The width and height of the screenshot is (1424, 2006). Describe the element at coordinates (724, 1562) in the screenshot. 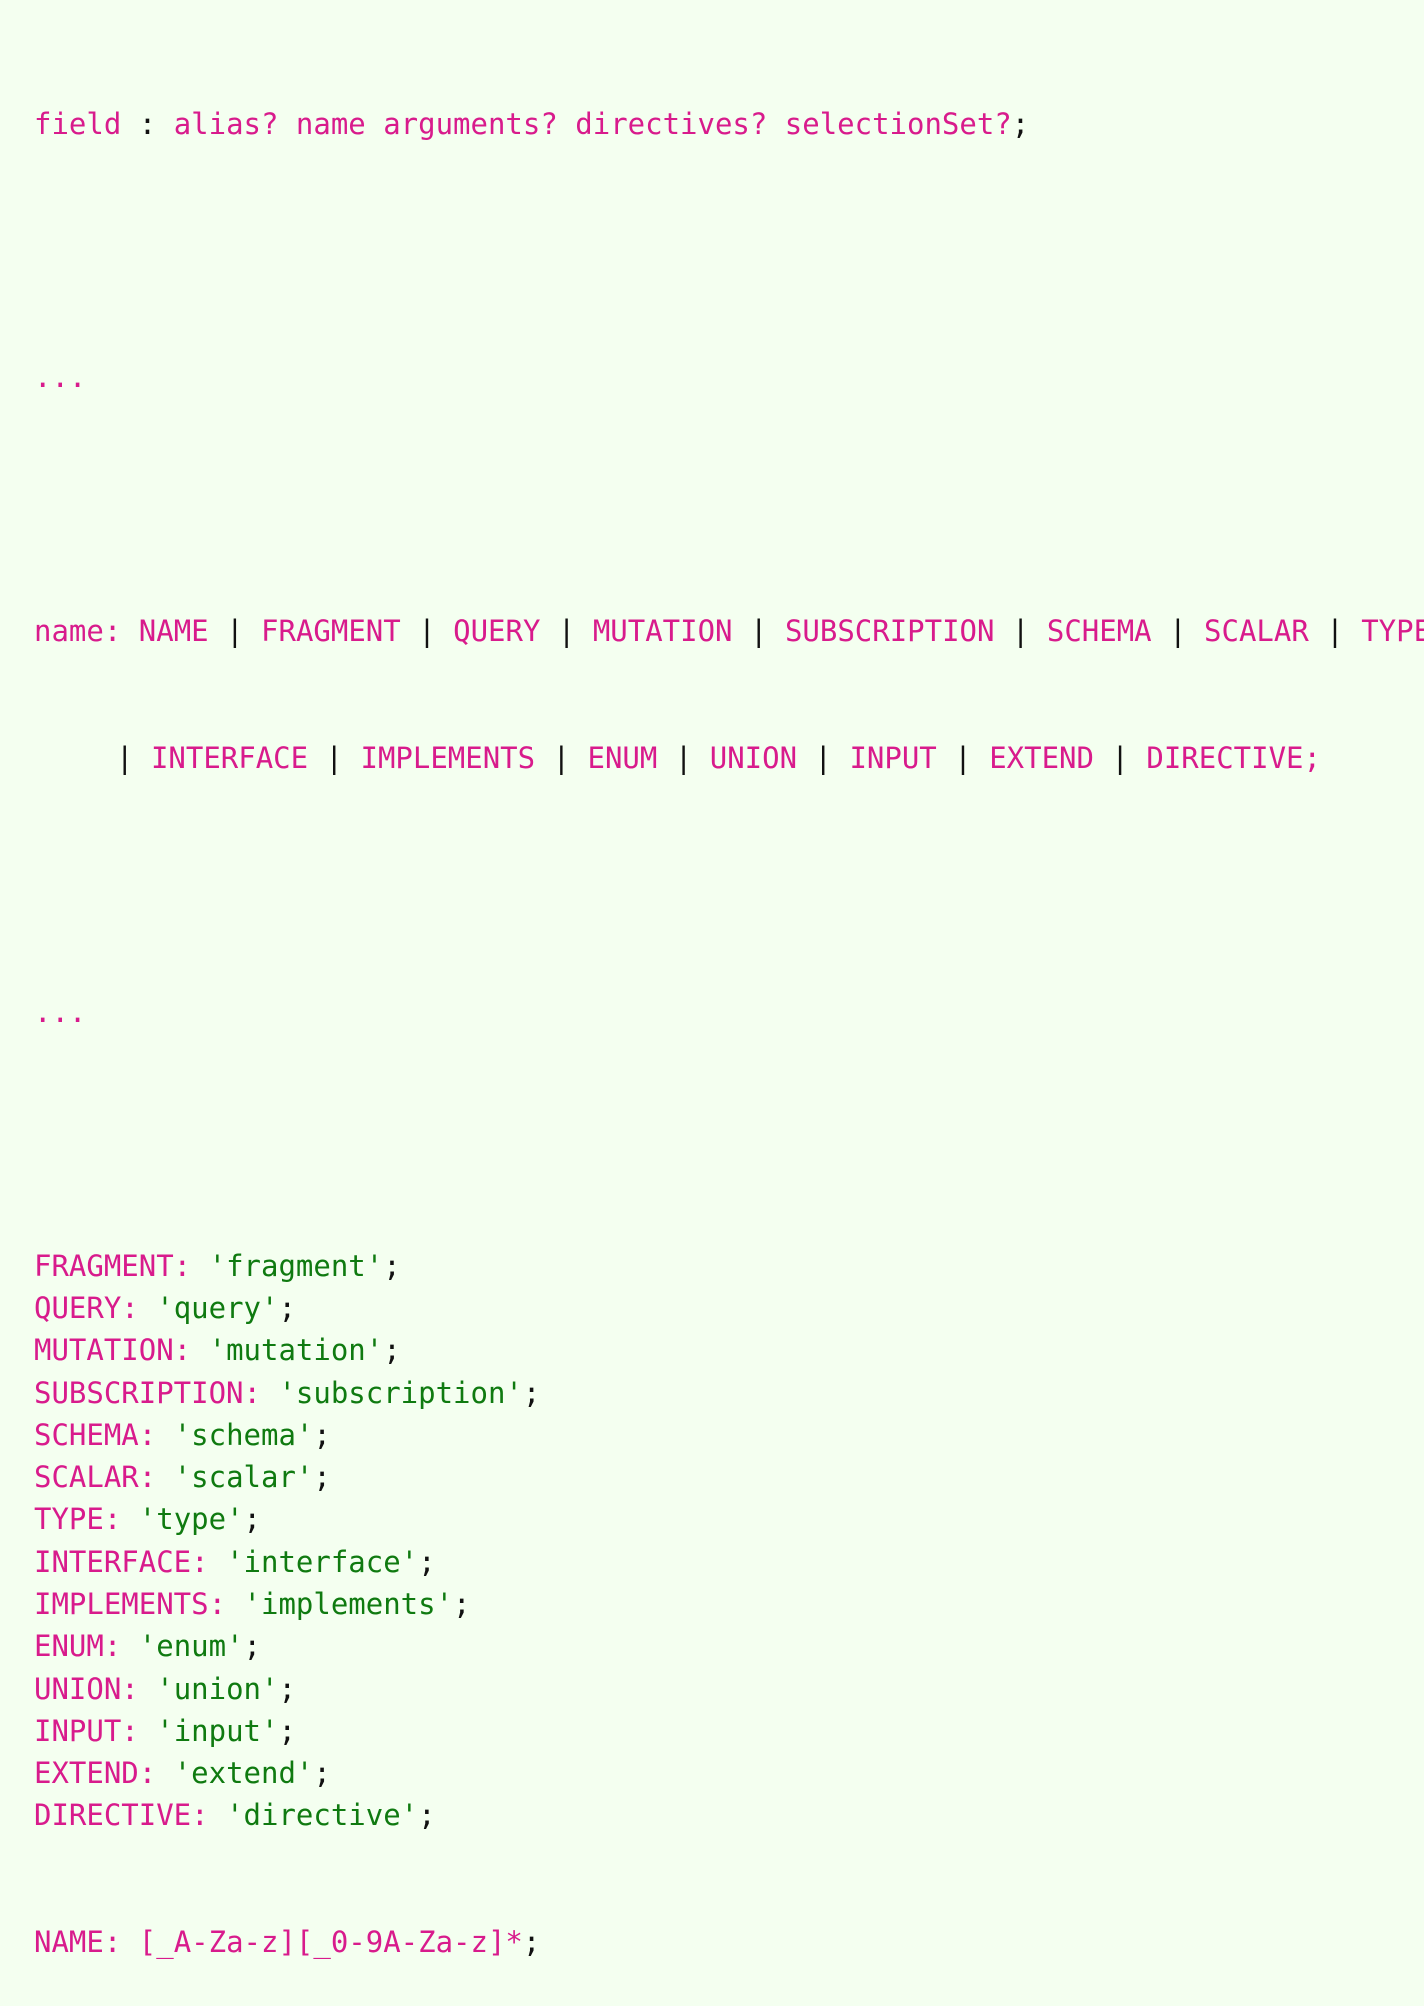

I see `token-definition: INTERFACE: 'interface';` at that location.